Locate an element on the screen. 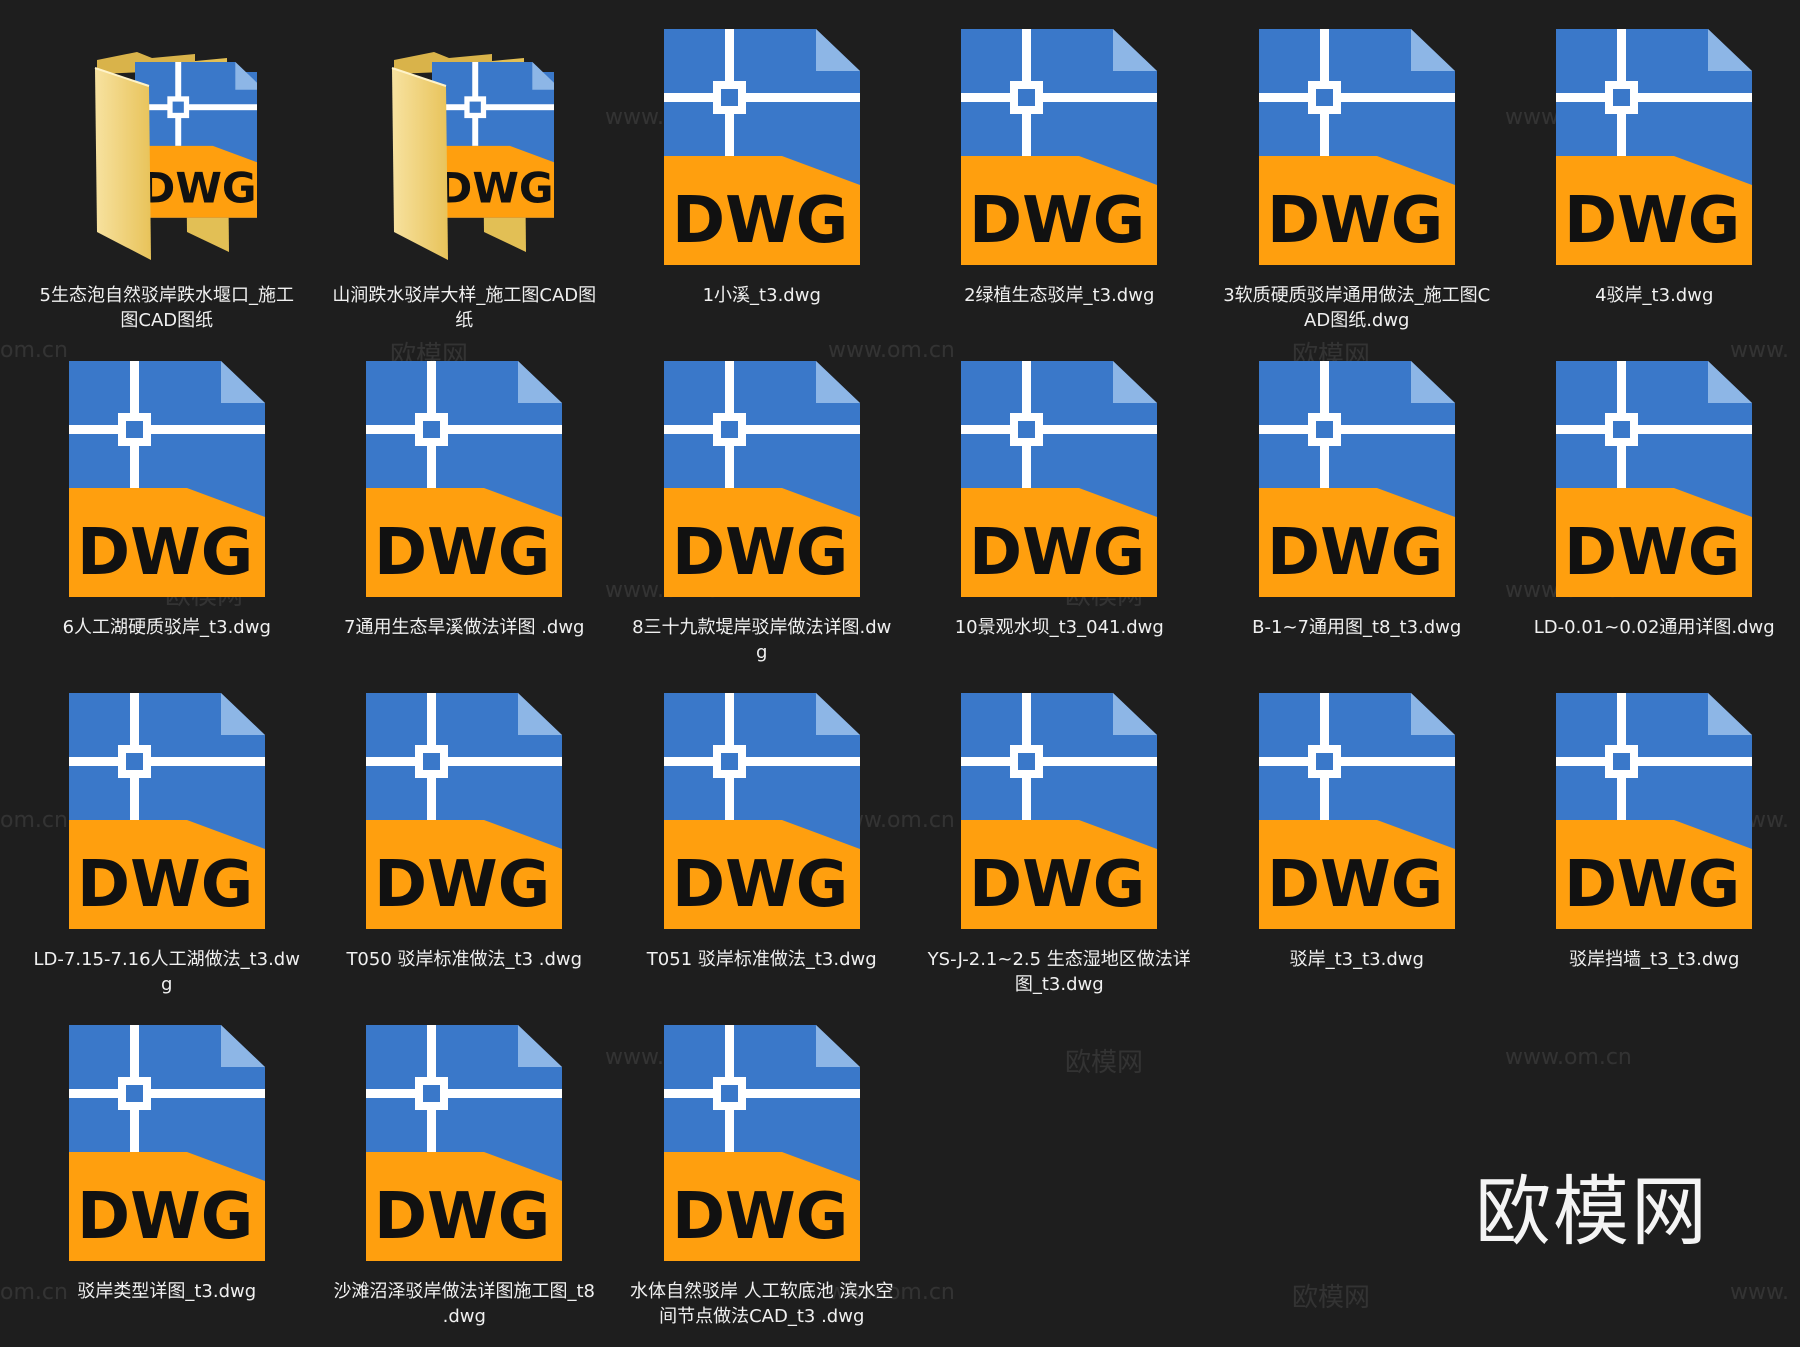 This screenshot has width=1800, height=1347. file-name-label: LD-0.01~0.02通用详图.dwg is located at coordinates (1654, 627).